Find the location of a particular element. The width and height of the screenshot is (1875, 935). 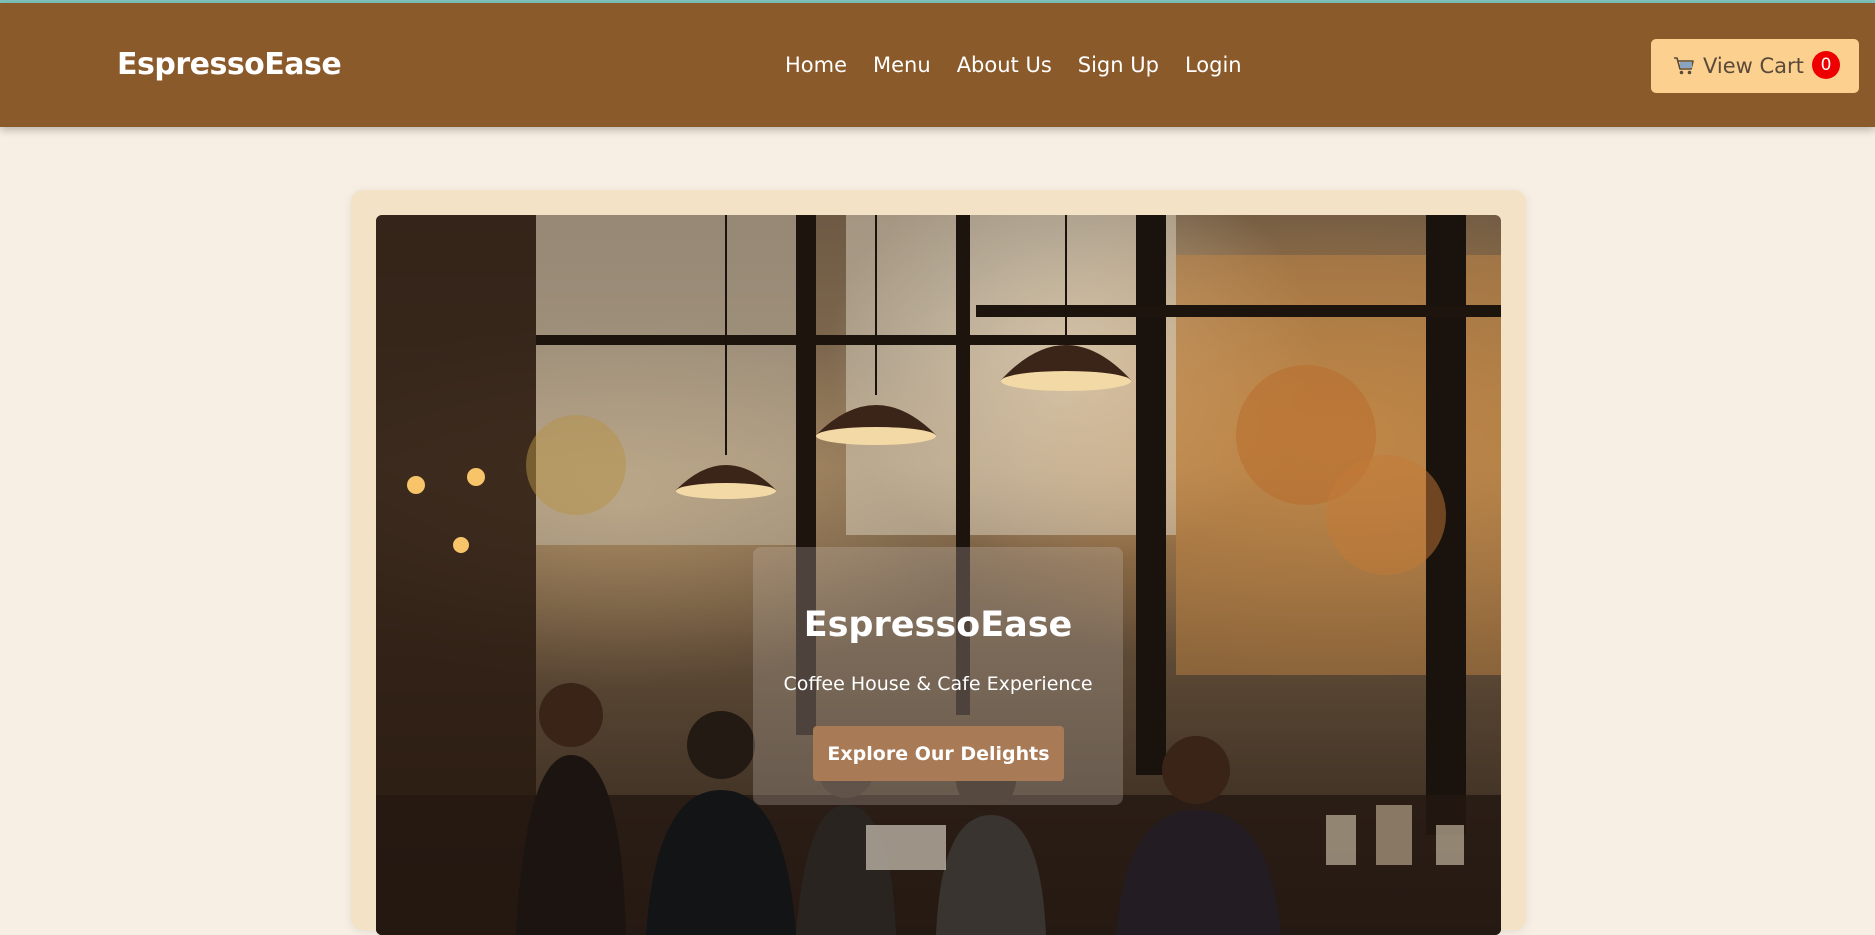

view-cart-label: View Cart is located at coordinates (1753, 66).